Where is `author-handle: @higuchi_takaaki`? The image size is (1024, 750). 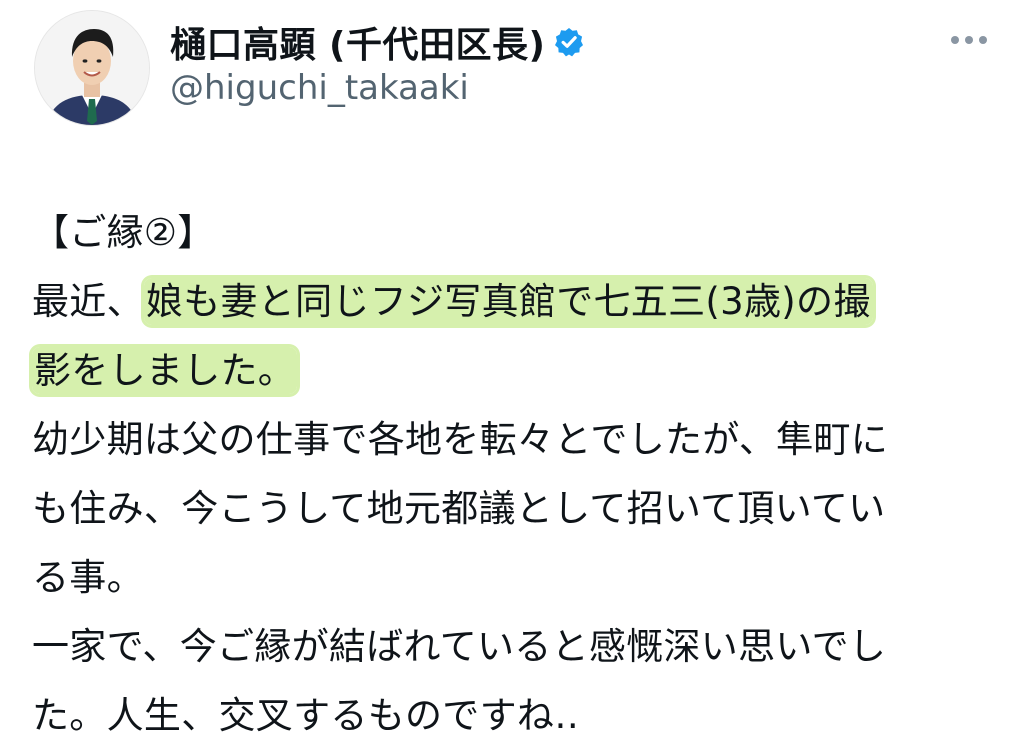
author-handle: @higuchi_takaaki is located at coordinates (319, 88).